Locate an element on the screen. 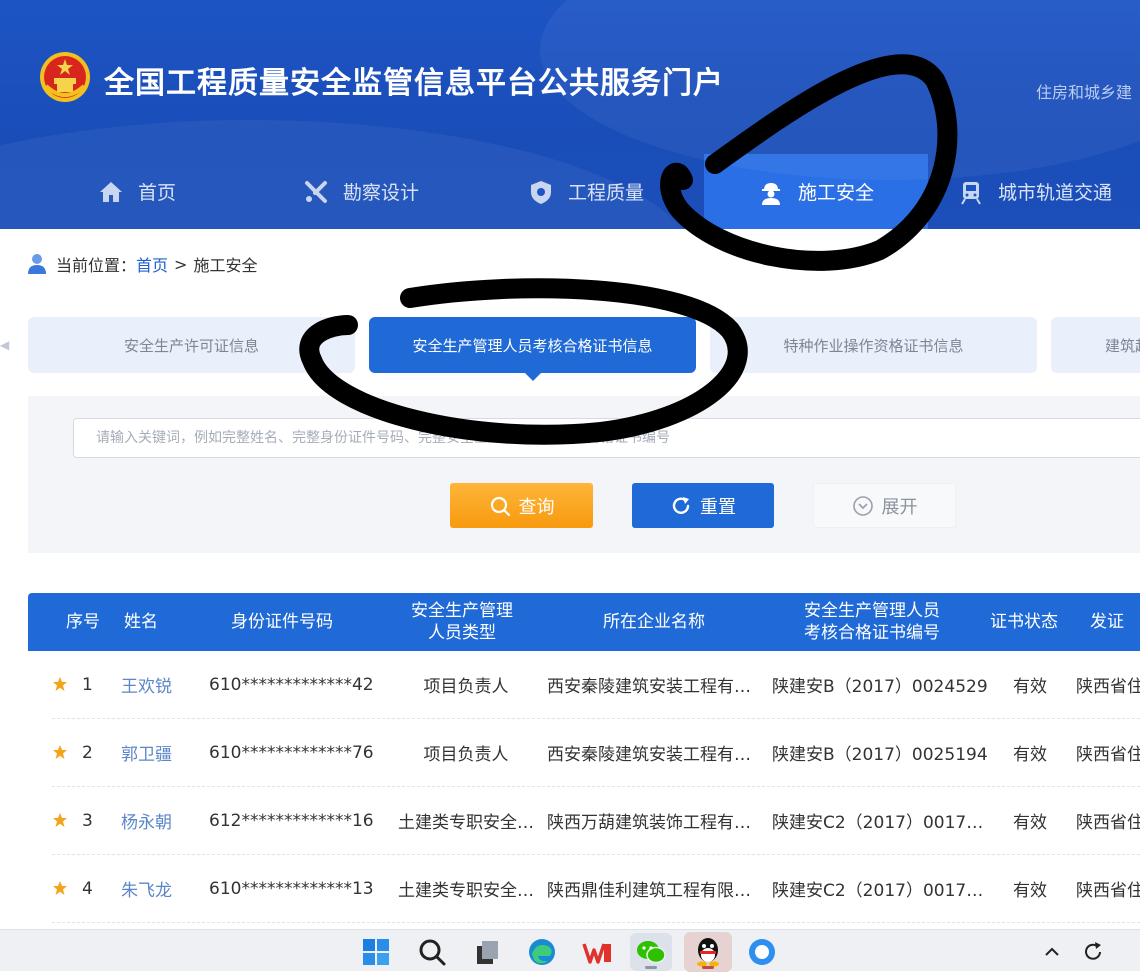 The image size is (1140, 972). cell-name-link: 王欢锐 is located at coordinates (146, 684).